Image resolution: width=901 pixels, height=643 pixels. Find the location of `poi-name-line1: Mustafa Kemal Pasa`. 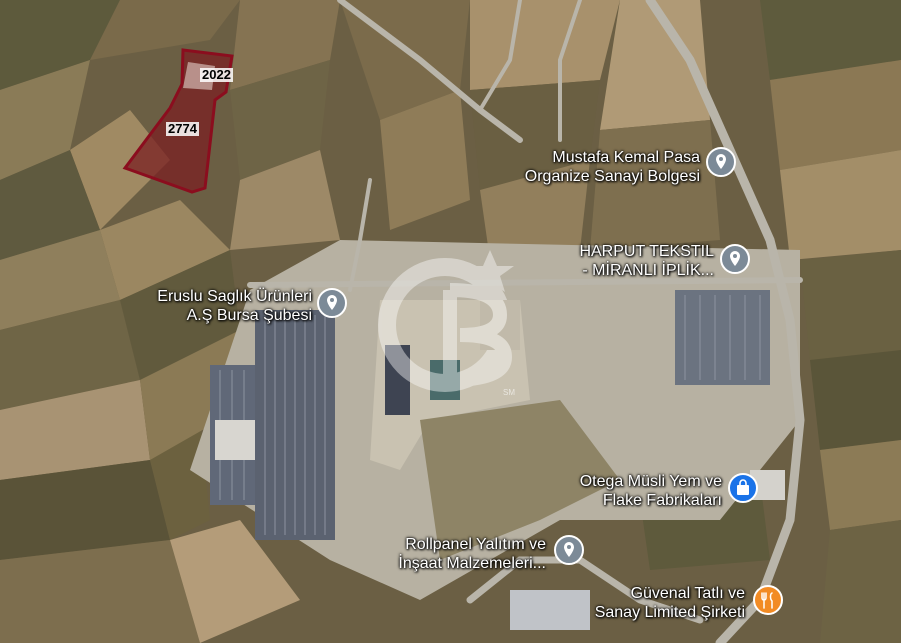

poi-name-line1: Mustafa Kemal Pasa is located at coordinates (626, 157).